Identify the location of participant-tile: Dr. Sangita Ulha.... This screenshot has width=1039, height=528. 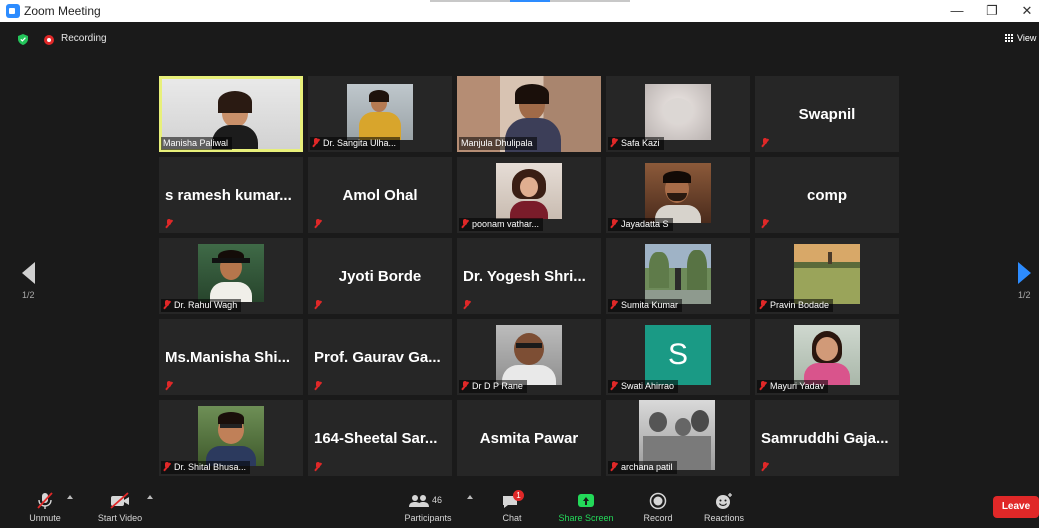
(380, 114).